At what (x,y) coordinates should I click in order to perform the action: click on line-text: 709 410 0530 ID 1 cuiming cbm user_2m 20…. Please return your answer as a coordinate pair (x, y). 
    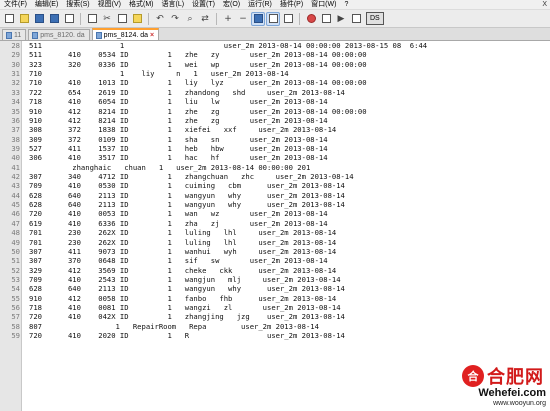
    Looking at the image, I should click on (187, 186).